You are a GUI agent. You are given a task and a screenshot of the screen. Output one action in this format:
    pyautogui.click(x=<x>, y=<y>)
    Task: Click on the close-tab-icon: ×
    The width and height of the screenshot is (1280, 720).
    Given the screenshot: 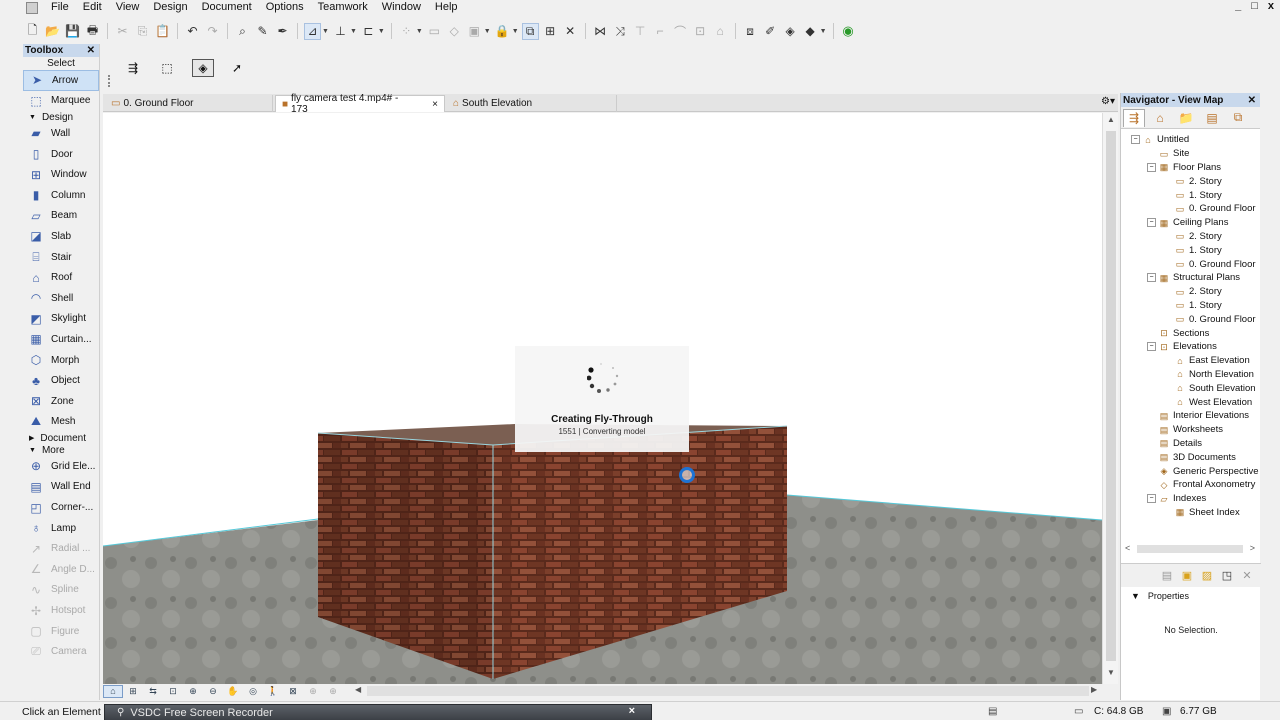 What is the action you would take?
    pyautogui.click(x=435, y=104)
    